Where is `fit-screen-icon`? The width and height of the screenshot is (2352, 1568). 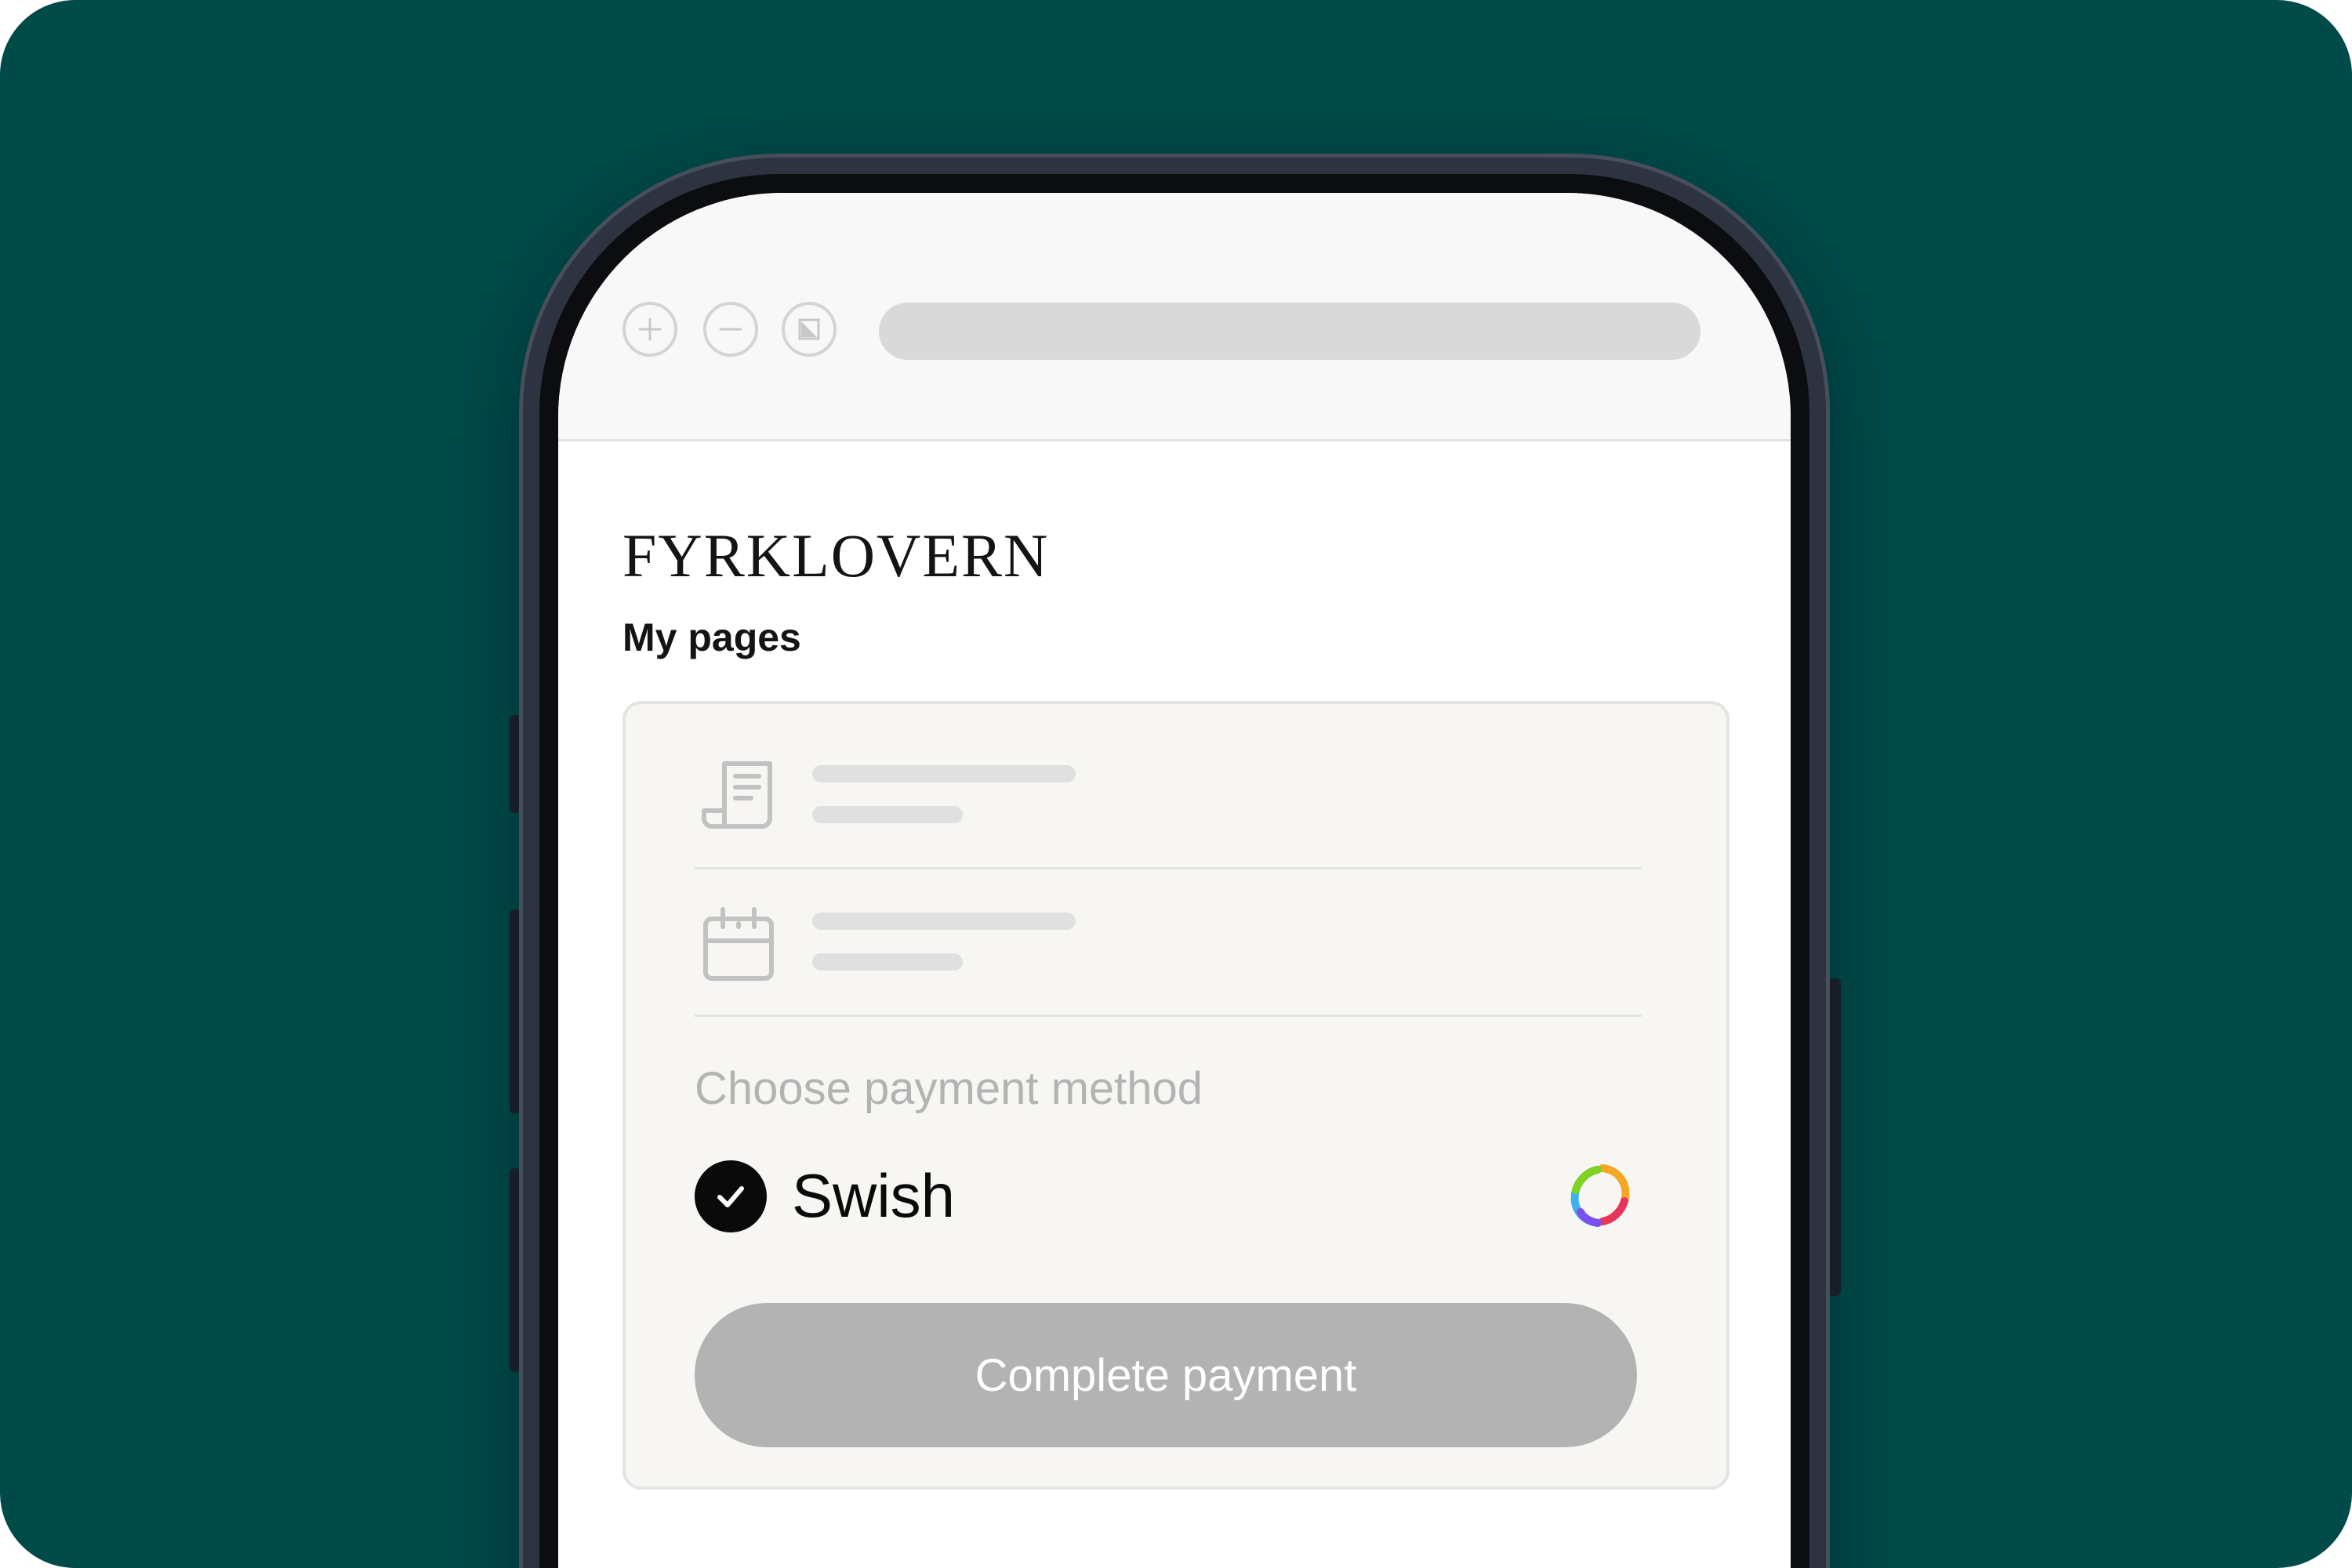 fit-screen-icon is located at coordinates (810, 329).